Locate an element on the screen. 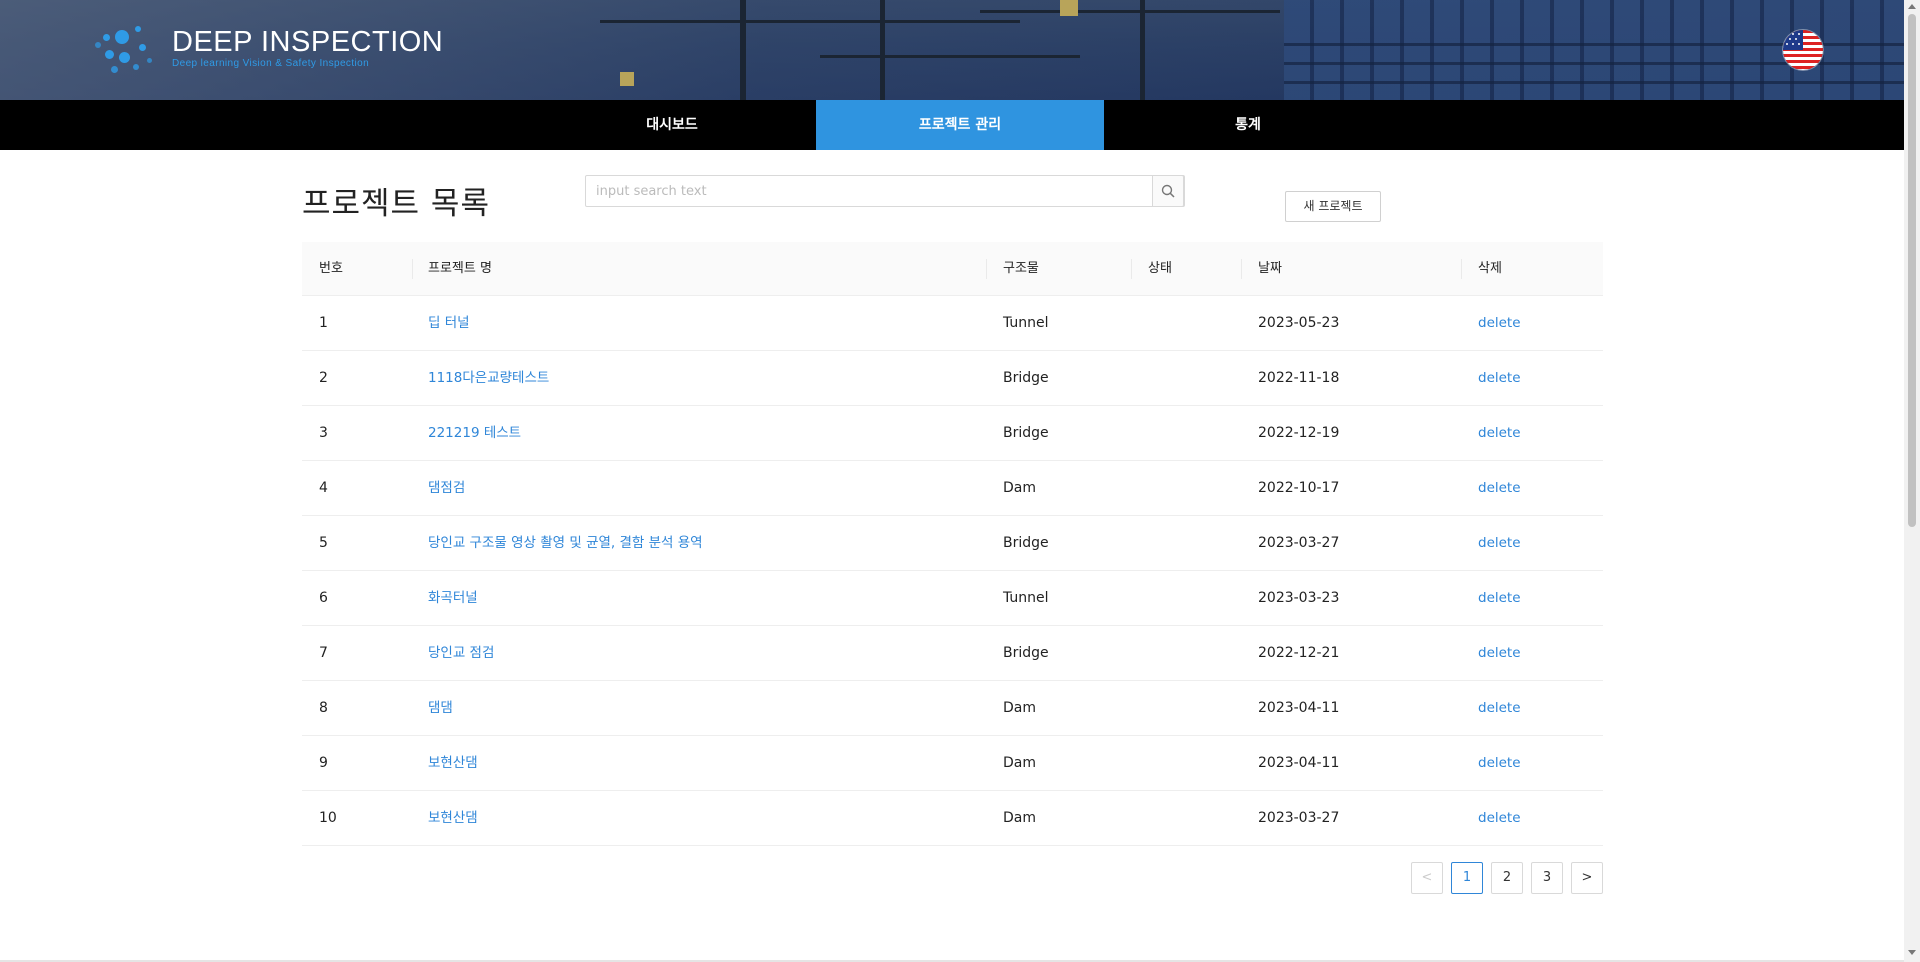  cell-number: 7 is located at coordinates (323, 653).